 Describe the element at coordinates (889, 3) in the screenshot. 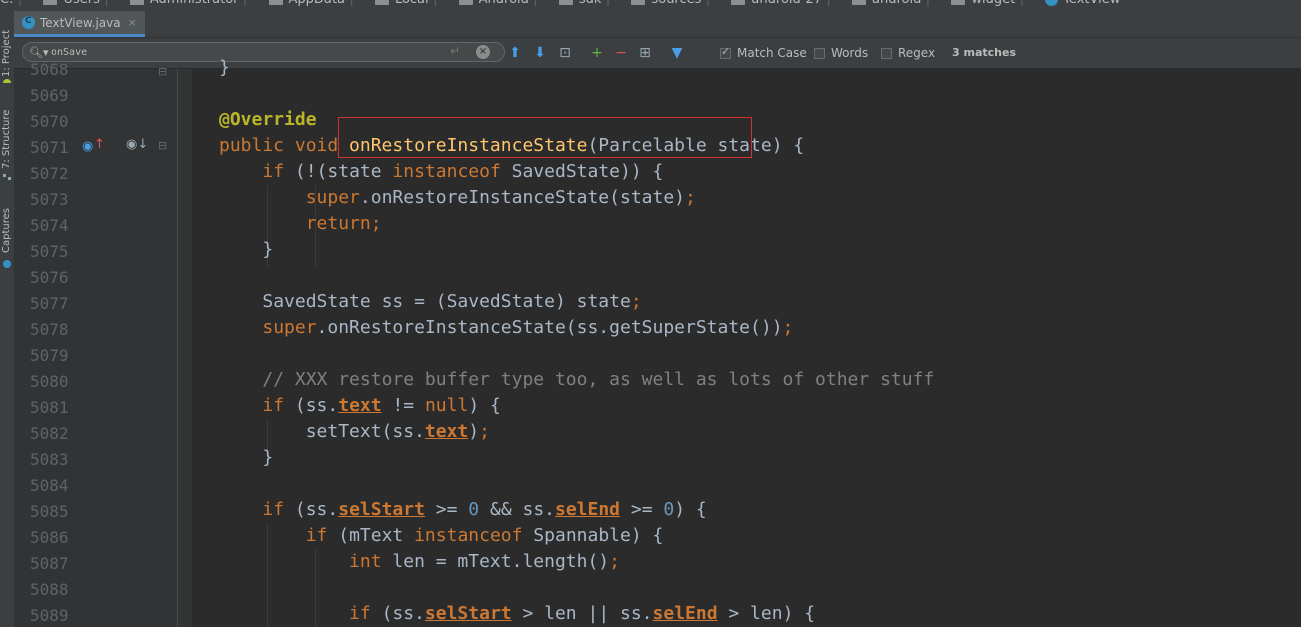

I see `breadcrumb-item: android ▏` at that location.